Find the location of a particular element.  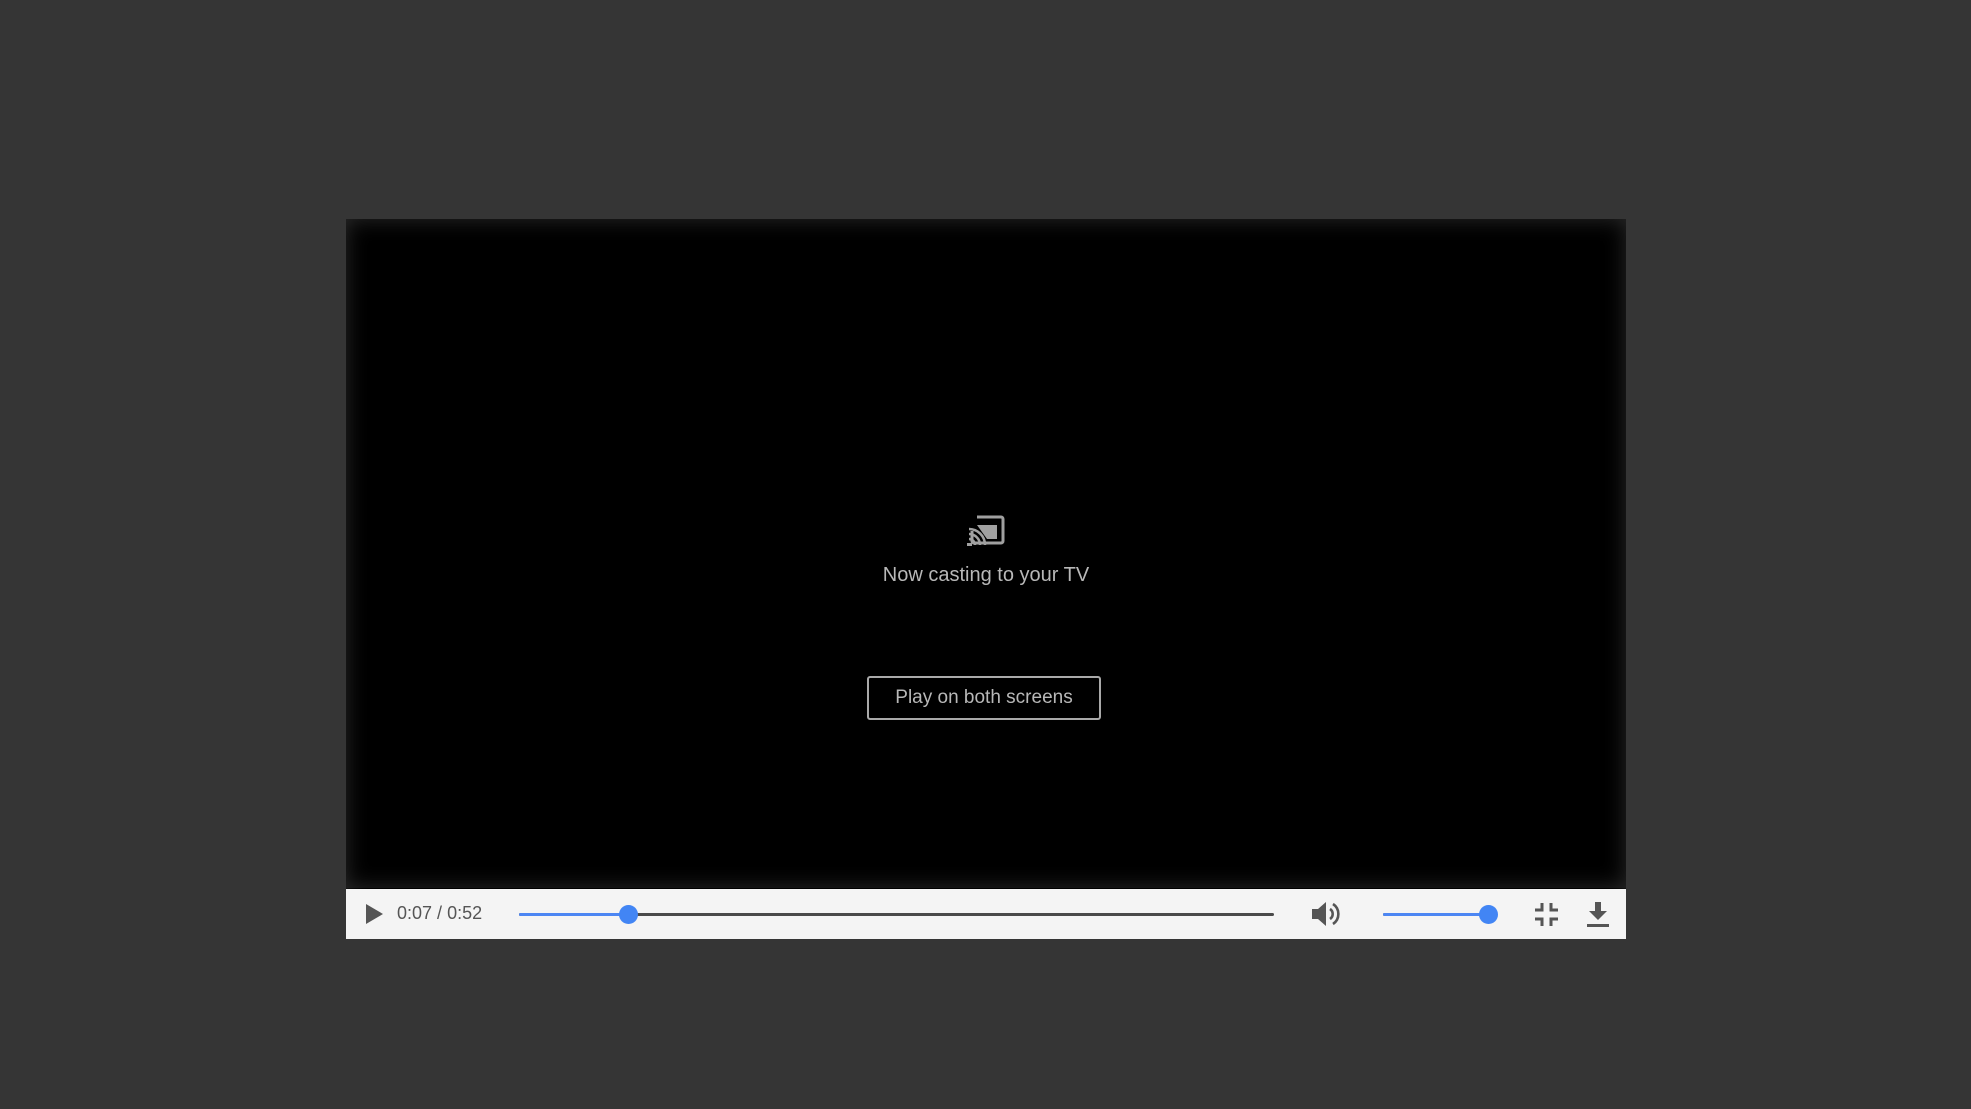

current-time: 0:07 is located at coordinates (415, 913).